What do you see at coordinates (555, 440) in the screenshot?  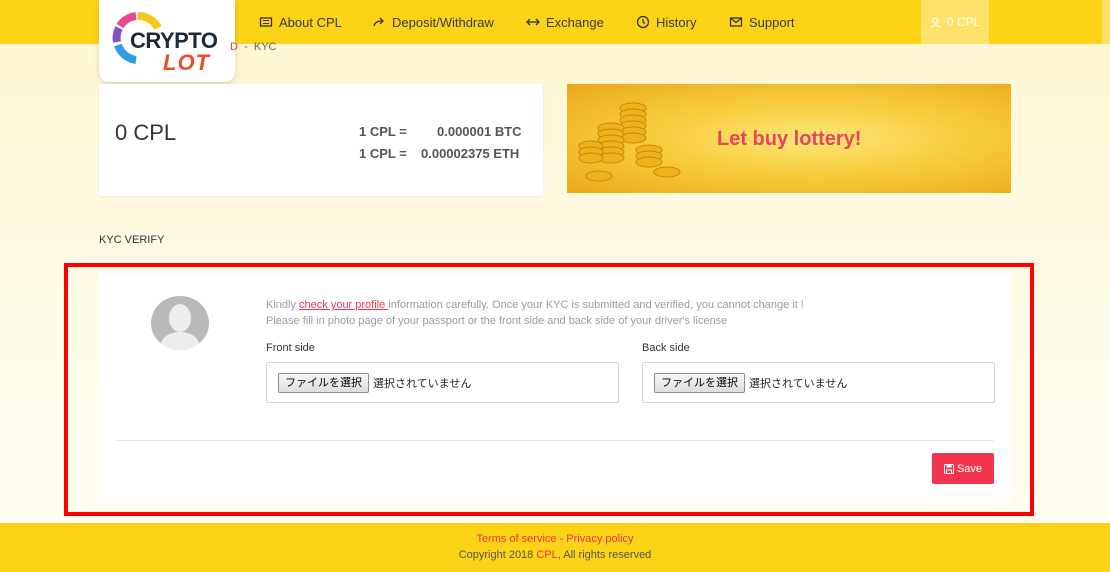 I see `form-divider` at bounding box center [555, 440].